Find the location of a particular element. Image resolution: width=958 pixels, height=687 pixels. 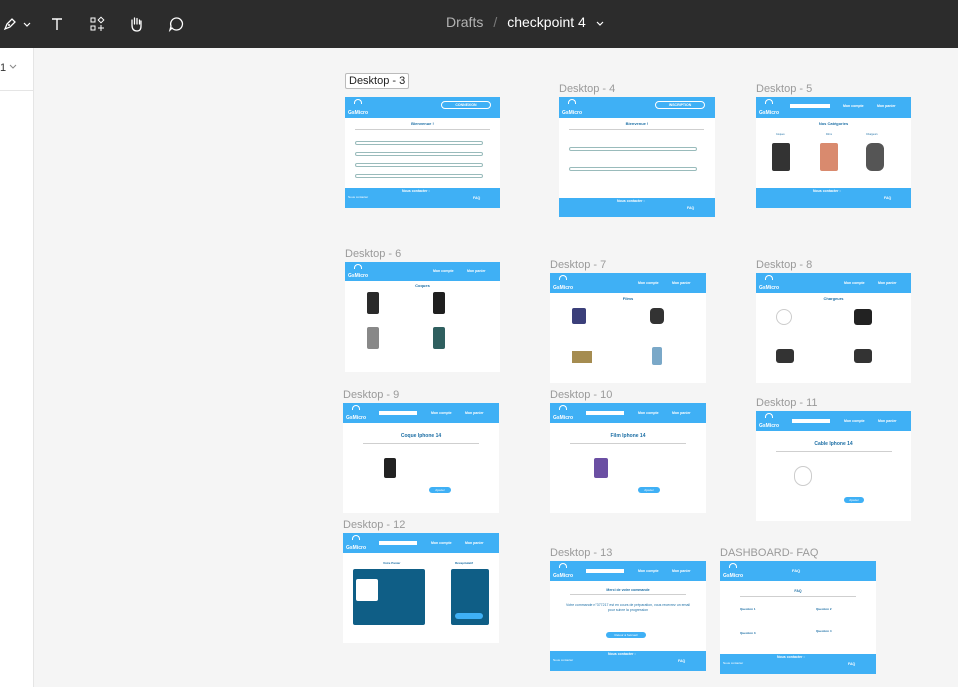

faq-question: Question 2 is located at coordinates (824, 609).